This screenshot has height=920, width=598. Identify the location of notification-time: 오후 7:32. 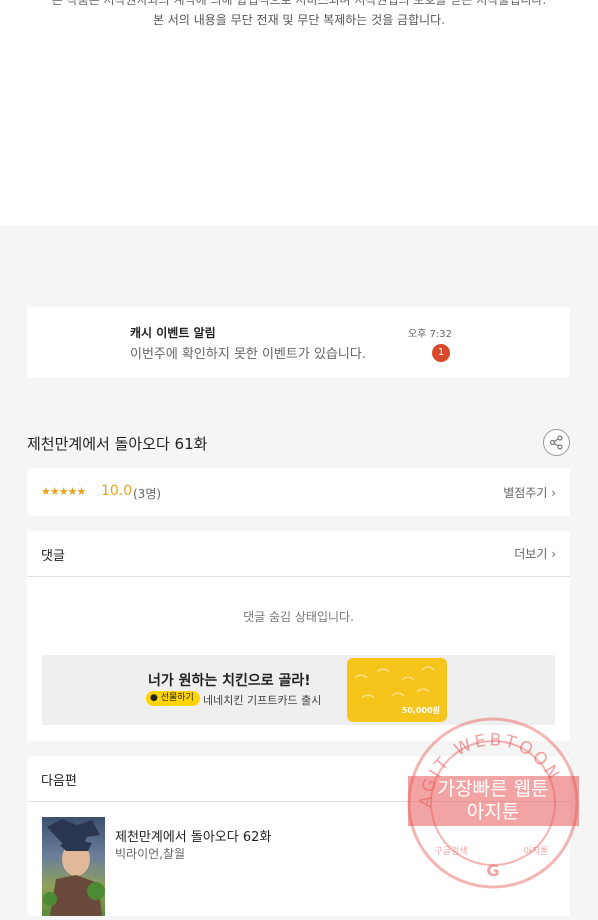
(430, 334).